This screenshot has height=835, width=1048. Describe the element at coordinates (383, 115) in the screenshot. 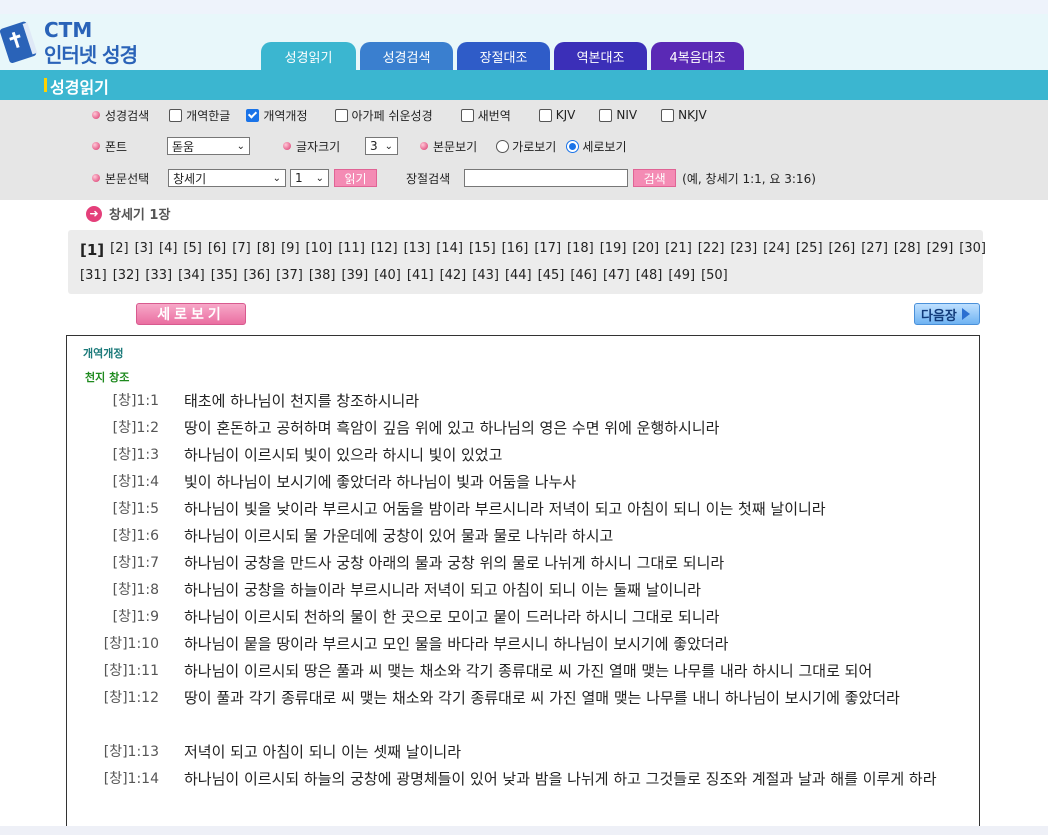

I see `version-checkbox: 아가페 쉬운성경` at that location.